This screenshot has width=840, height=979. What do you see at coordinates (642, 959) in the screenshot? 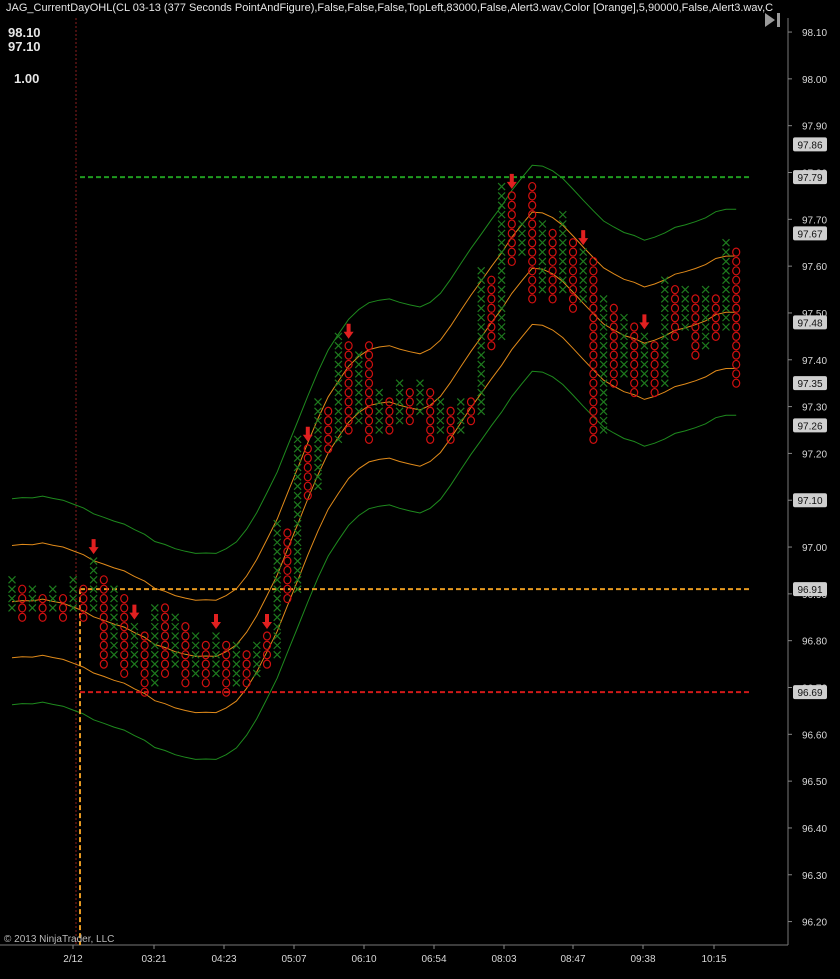
I see `x-tick-label: 09:38` at bounding box center [642, 959].